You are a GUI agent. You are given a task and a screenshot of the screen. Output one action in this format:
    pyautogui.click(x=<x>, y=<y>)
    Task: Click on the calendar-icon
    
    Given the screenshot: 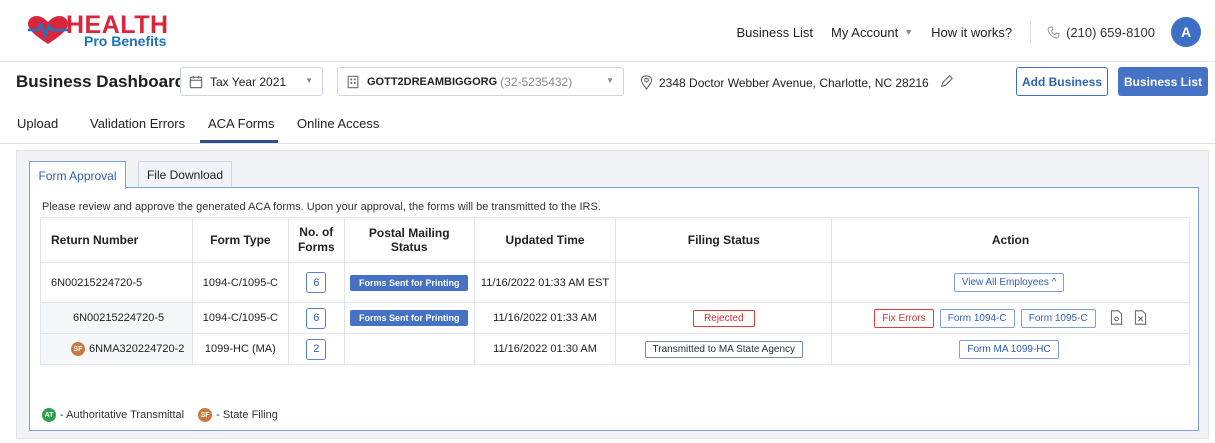 What is the action you would take?
    pyautogui.click(x=196, y=81)
    